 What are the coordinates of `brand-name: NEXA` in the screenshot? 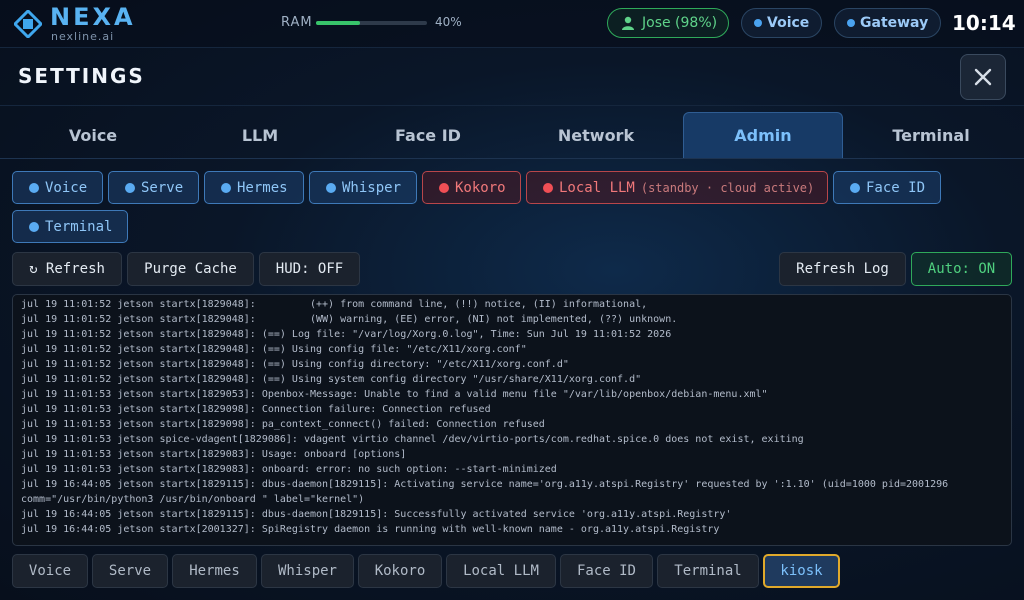 It's located at (93, 17).